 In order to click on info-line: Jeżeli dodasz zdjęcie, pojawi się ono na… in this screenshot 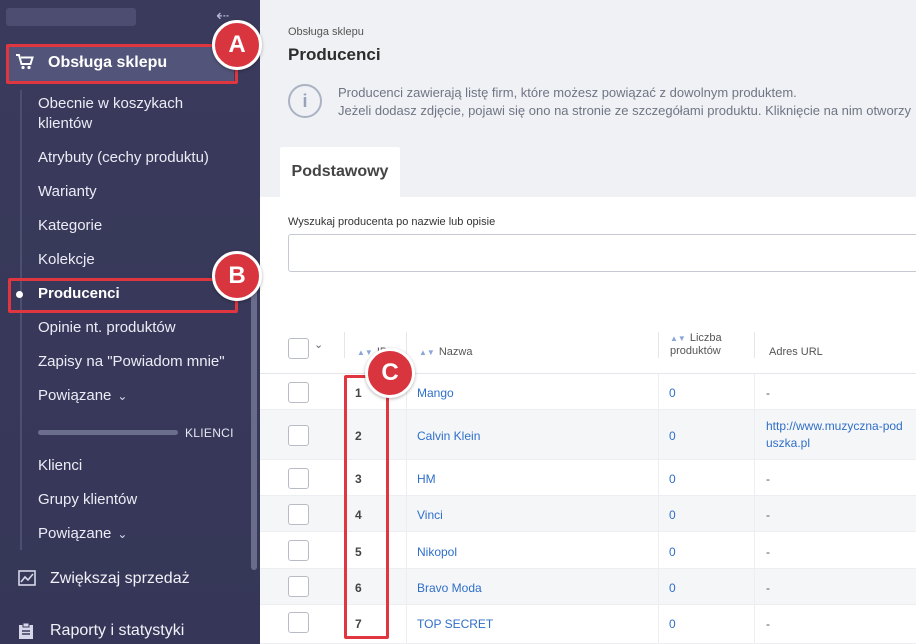, I will do `click(625, 110)`.